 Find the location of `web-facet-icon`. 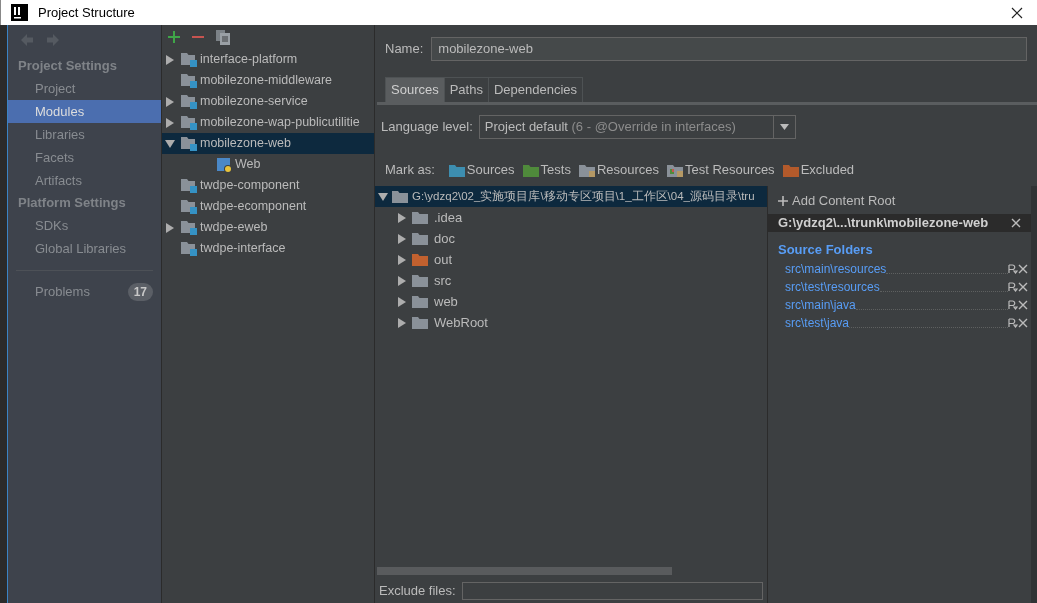

web-facet-icon is located at coordinates (224, 164).